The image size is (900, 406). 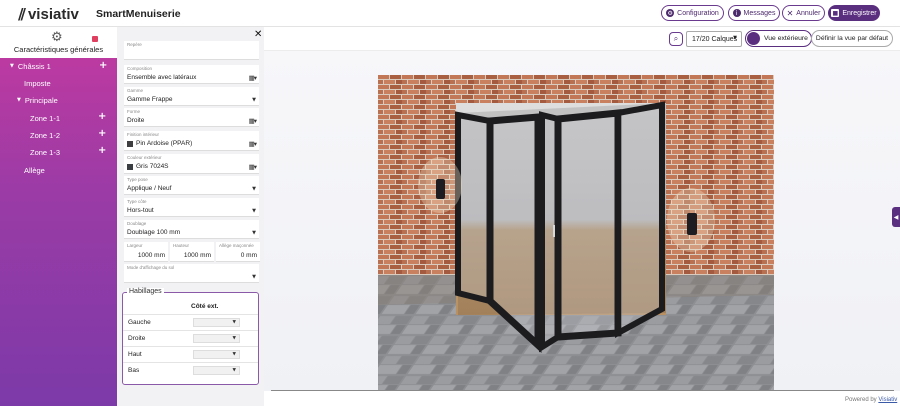 What do you see at coordinates (191, 207) in the screenshot?
I see `type-cote-field: Type côte Hors-tout ▼` at bounding box center [191, 207].